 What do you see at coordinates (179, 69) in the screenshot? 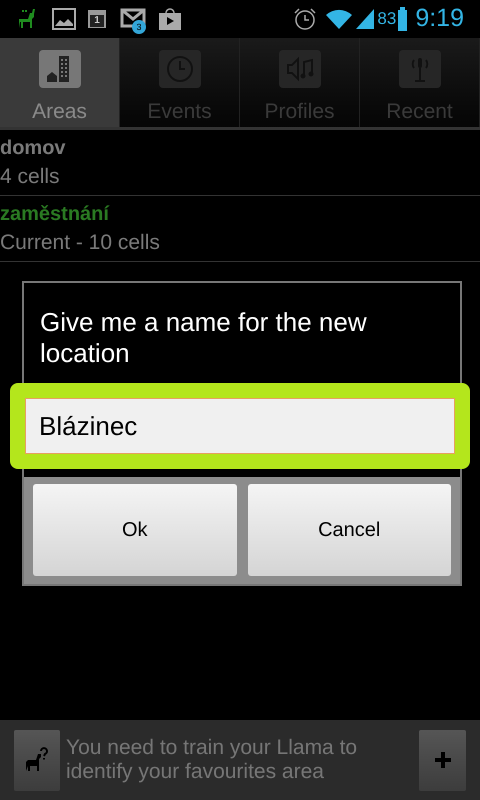
I see `clock-icon` at bounding box center [179, 69].